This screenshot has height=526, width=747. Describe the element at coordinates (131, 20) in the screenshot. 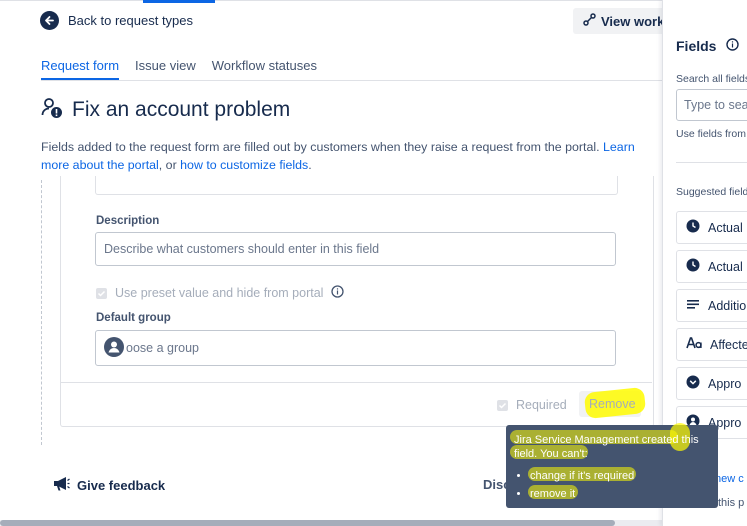

I see `back-label: Back to request types` at that location.